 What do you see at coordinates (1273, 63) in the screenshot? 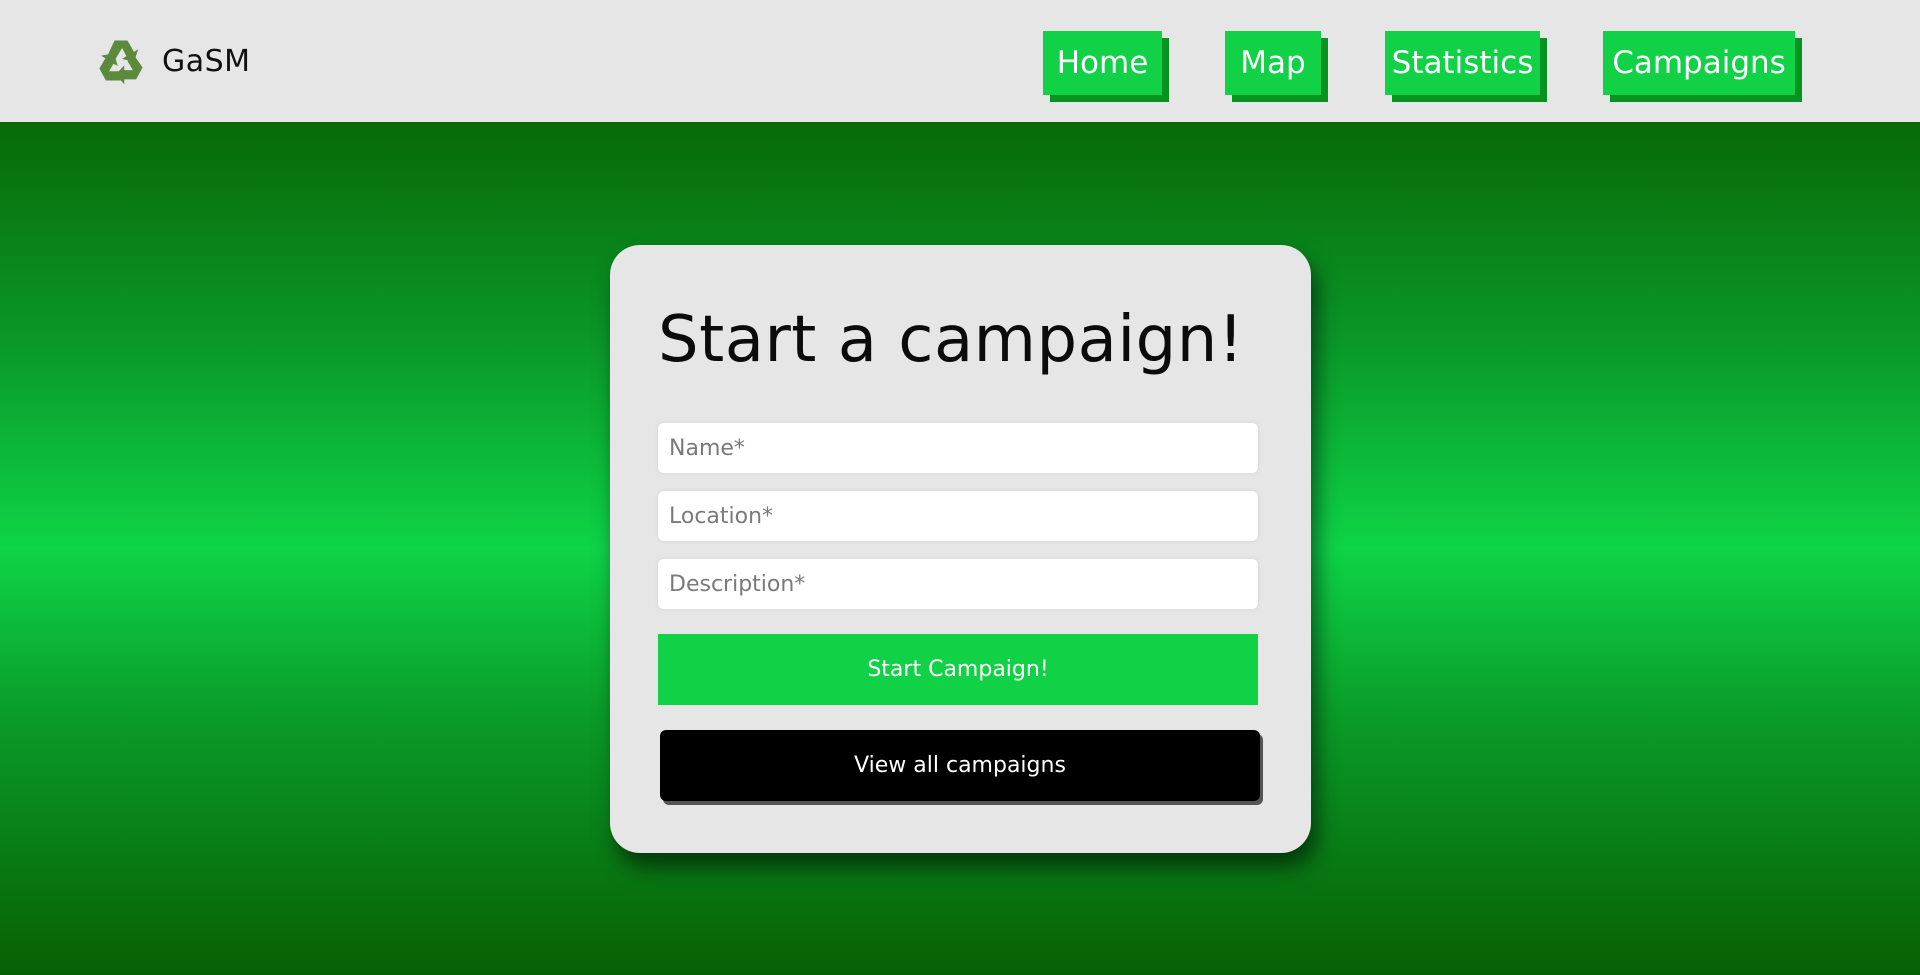
I see `nav-map-button: Map` at bounding box center [1273, 63].